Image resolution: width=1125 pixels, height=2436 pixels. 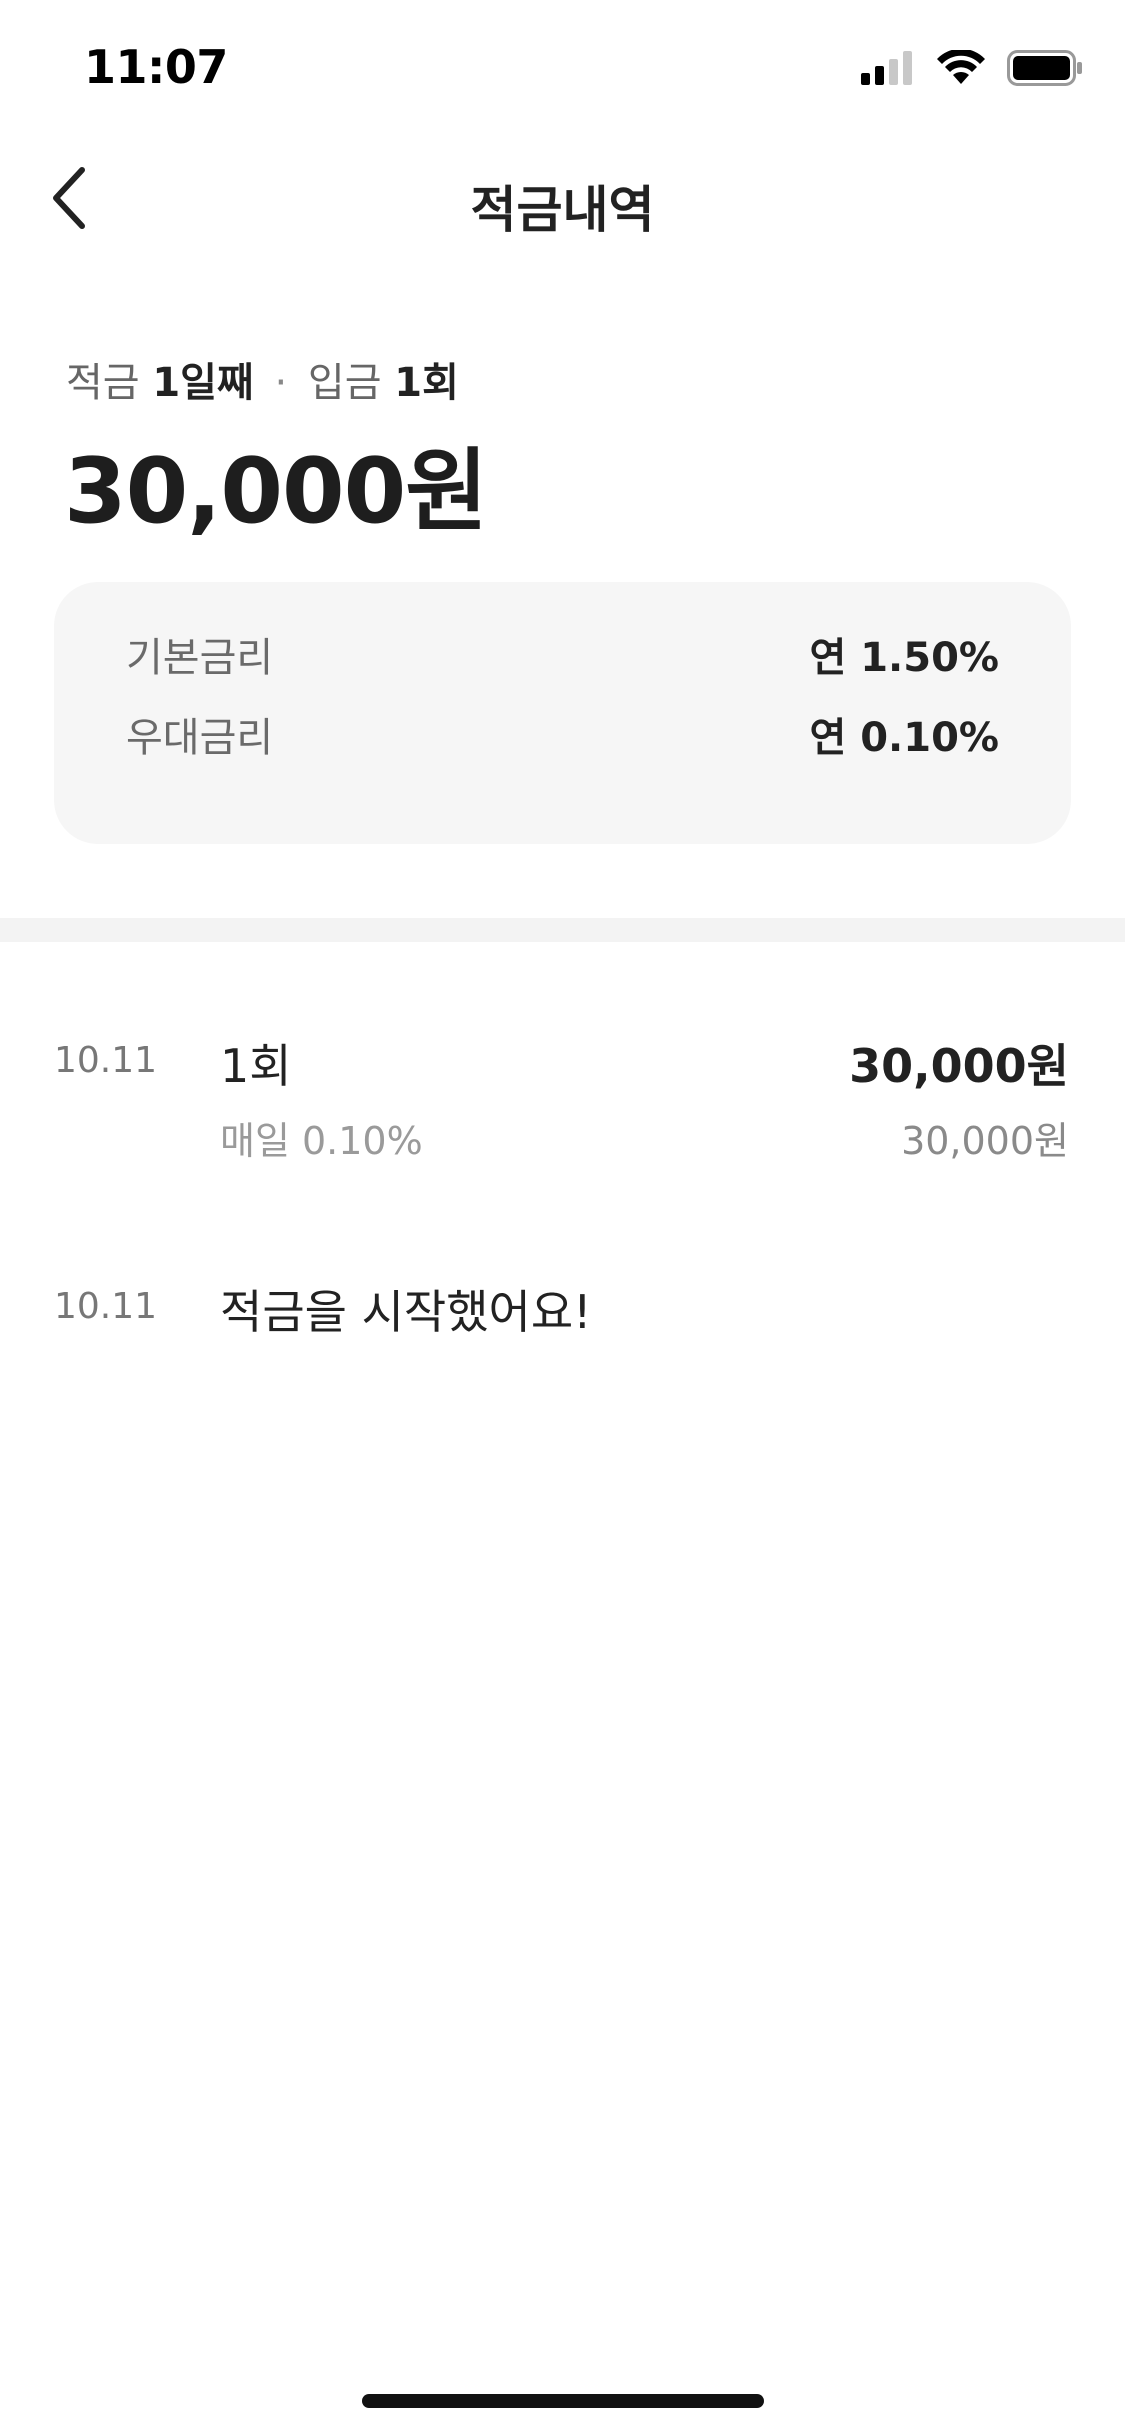 I want to click on status-time: 11:07, so click(x=156, y=67).